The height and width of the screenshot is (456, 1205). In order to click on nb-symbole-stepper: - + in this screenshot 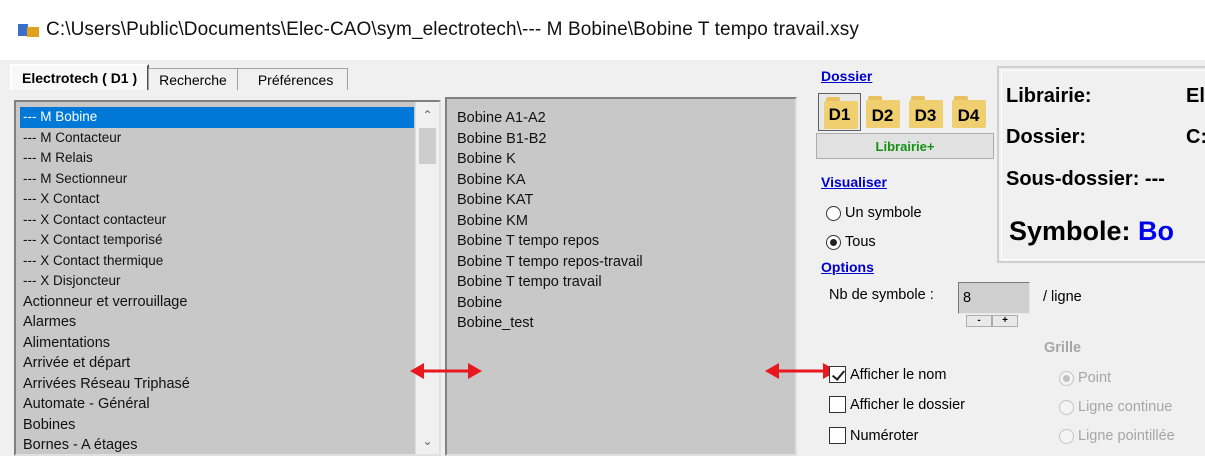, I will do `click(992, 321)`.